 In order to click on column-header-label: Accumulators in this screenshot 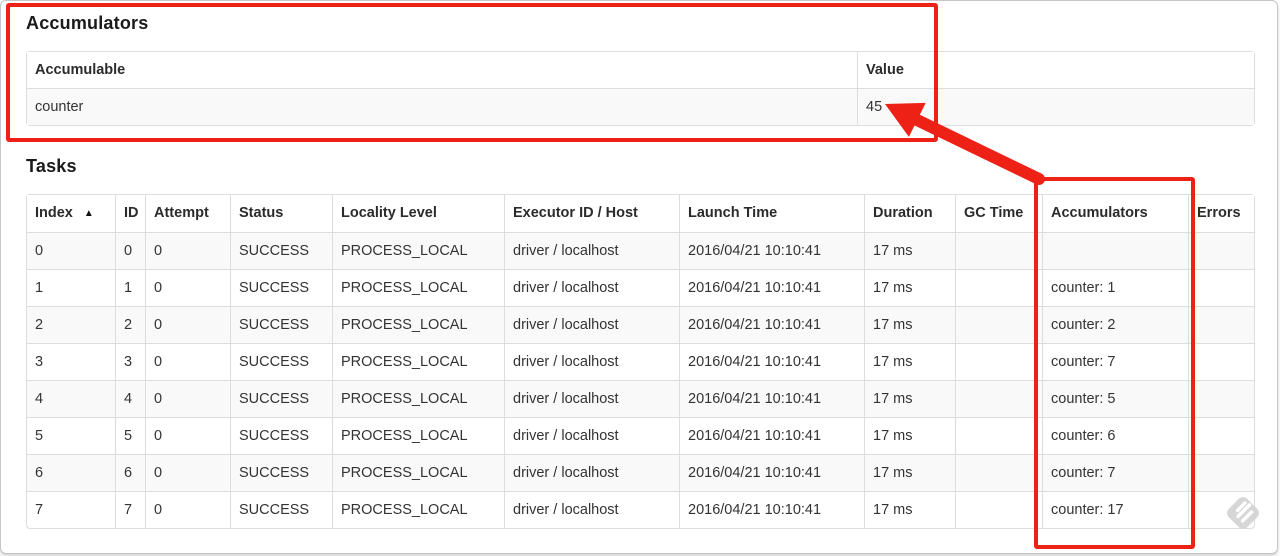, I will do `click(1099, 213)`.